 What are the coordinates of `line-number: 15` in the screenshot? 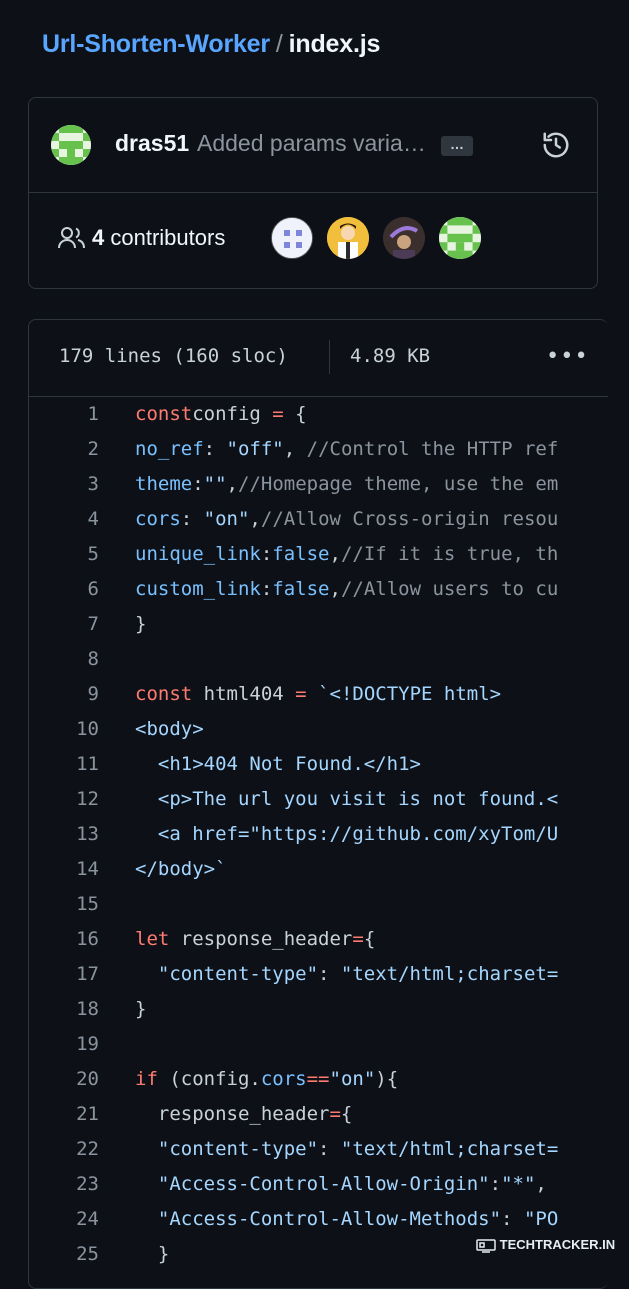 It's located at (64, 904).